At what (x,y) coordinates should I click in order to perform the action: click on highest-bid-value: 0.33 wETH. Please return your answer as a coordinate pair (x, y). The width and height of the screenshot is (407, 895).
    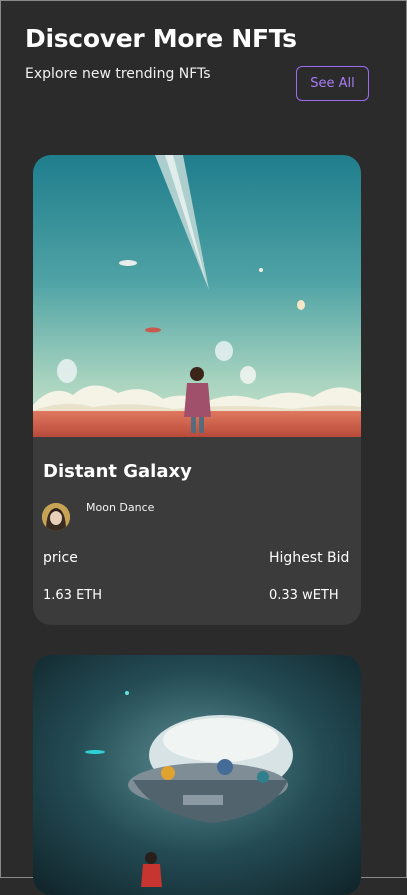
    Looking at the image, I should click on (304, 595).